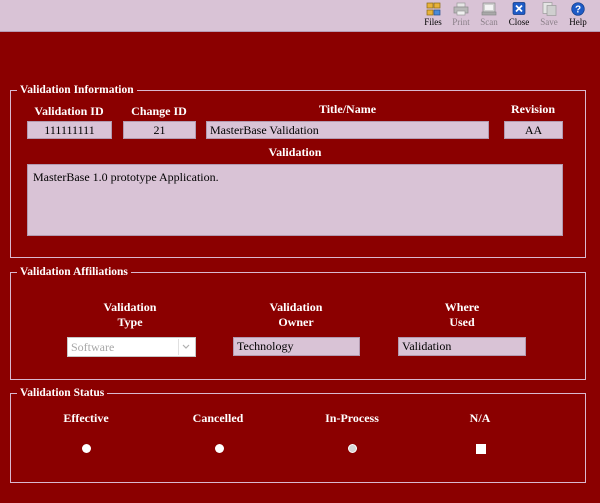 The height and width of the screenshot is (503, 600). What do you see at coordinates (532, 109) in the screenshot?
I see `revision-label: Revision` at bounding box center [532, 109].